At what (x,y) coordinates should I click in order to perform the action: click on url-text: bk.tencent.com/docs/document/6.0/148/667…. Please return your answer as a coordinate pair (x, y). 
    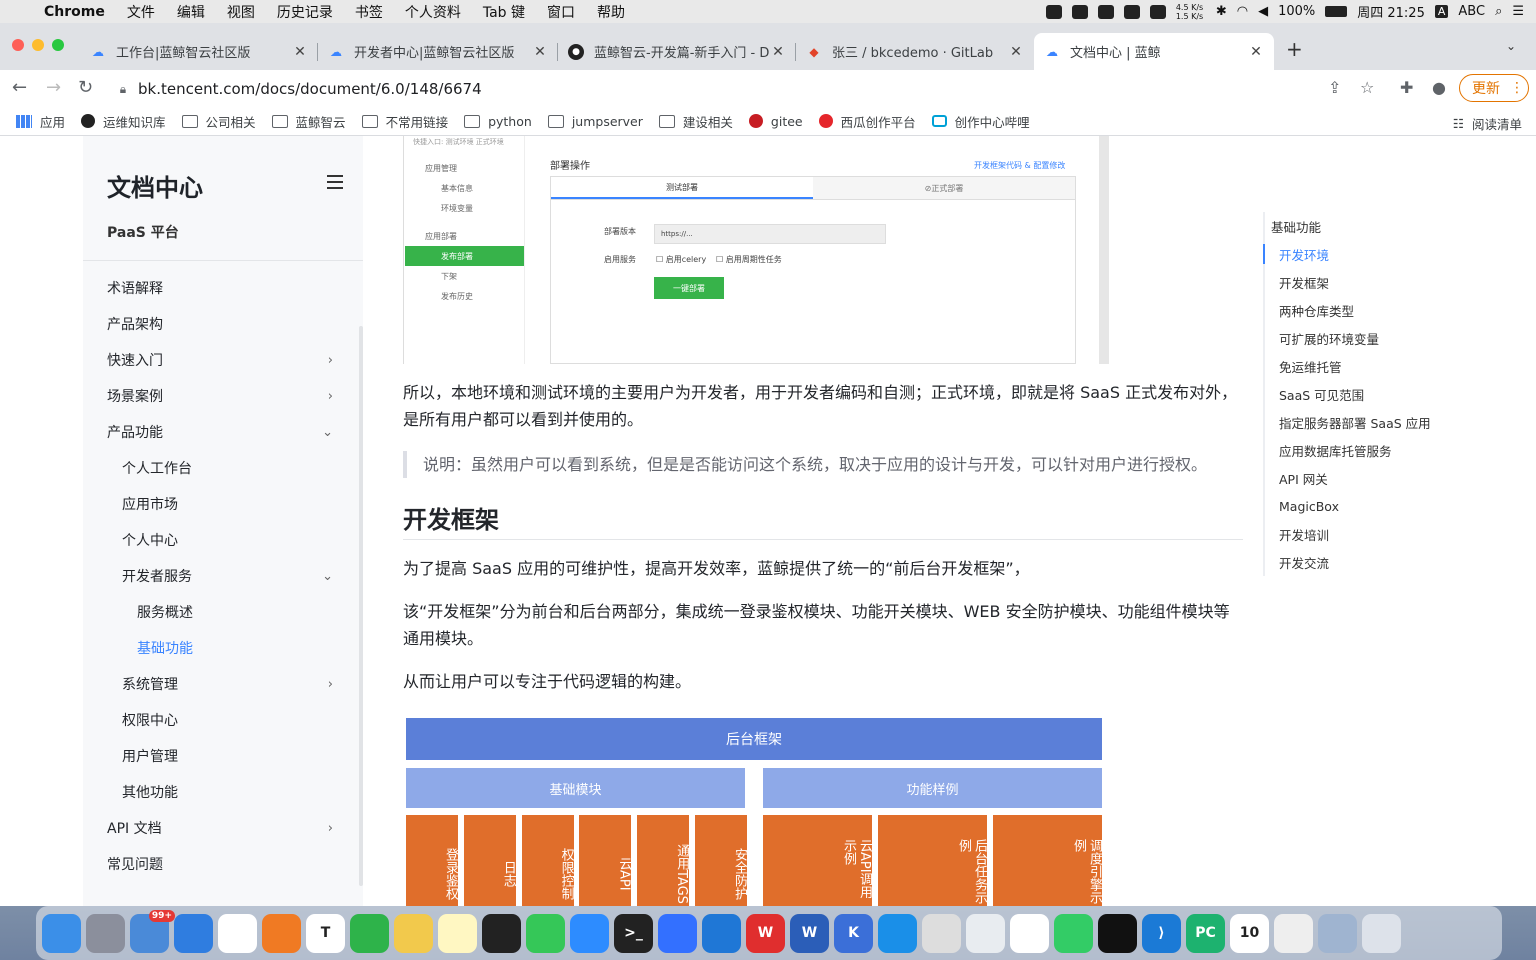
    Looking at the image, I should click on (310, 89).